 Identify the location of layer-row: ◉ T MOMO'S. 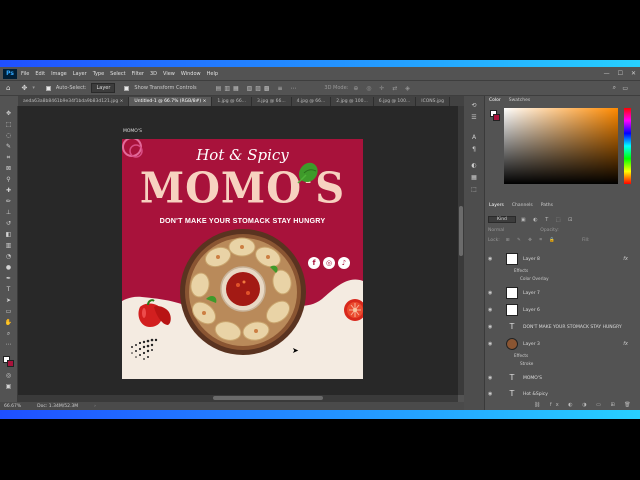
(563, 378).